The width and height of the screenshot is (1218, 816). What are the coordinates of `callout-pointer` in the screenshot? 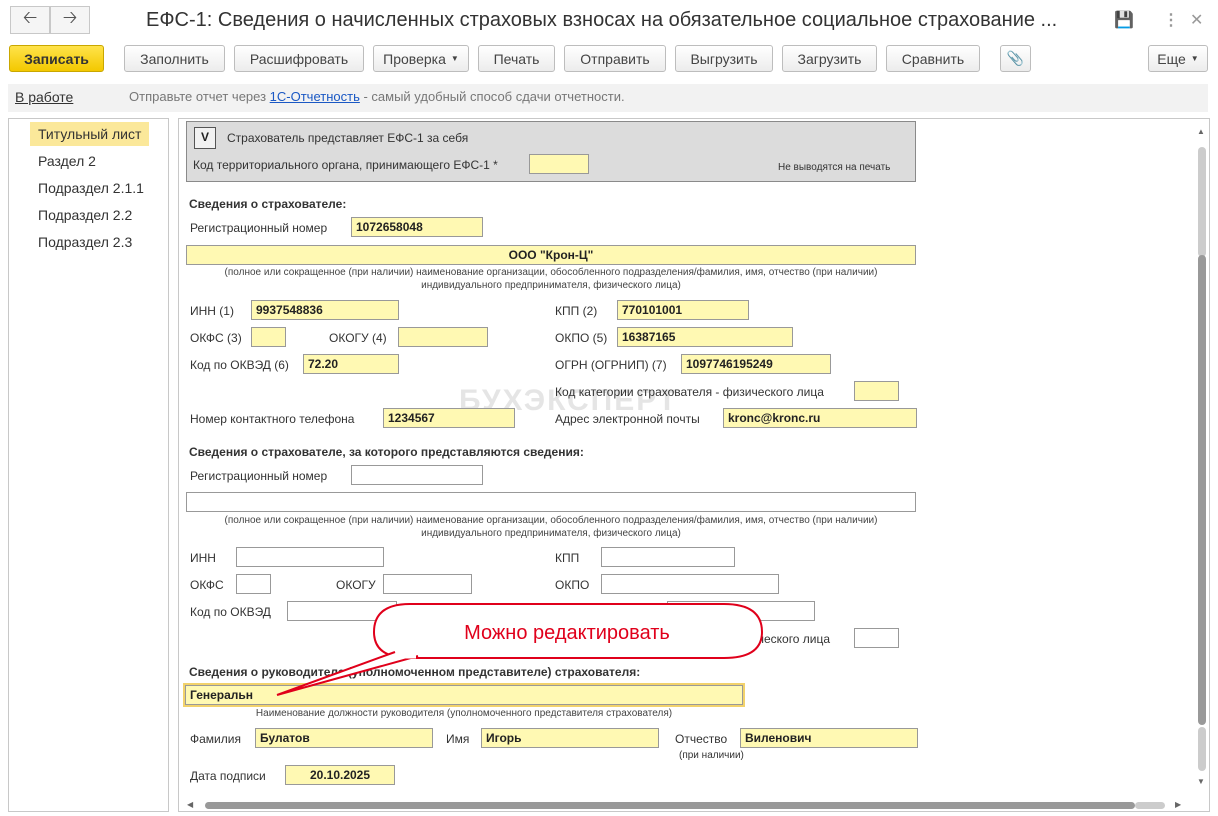 It's located at (347, 673).